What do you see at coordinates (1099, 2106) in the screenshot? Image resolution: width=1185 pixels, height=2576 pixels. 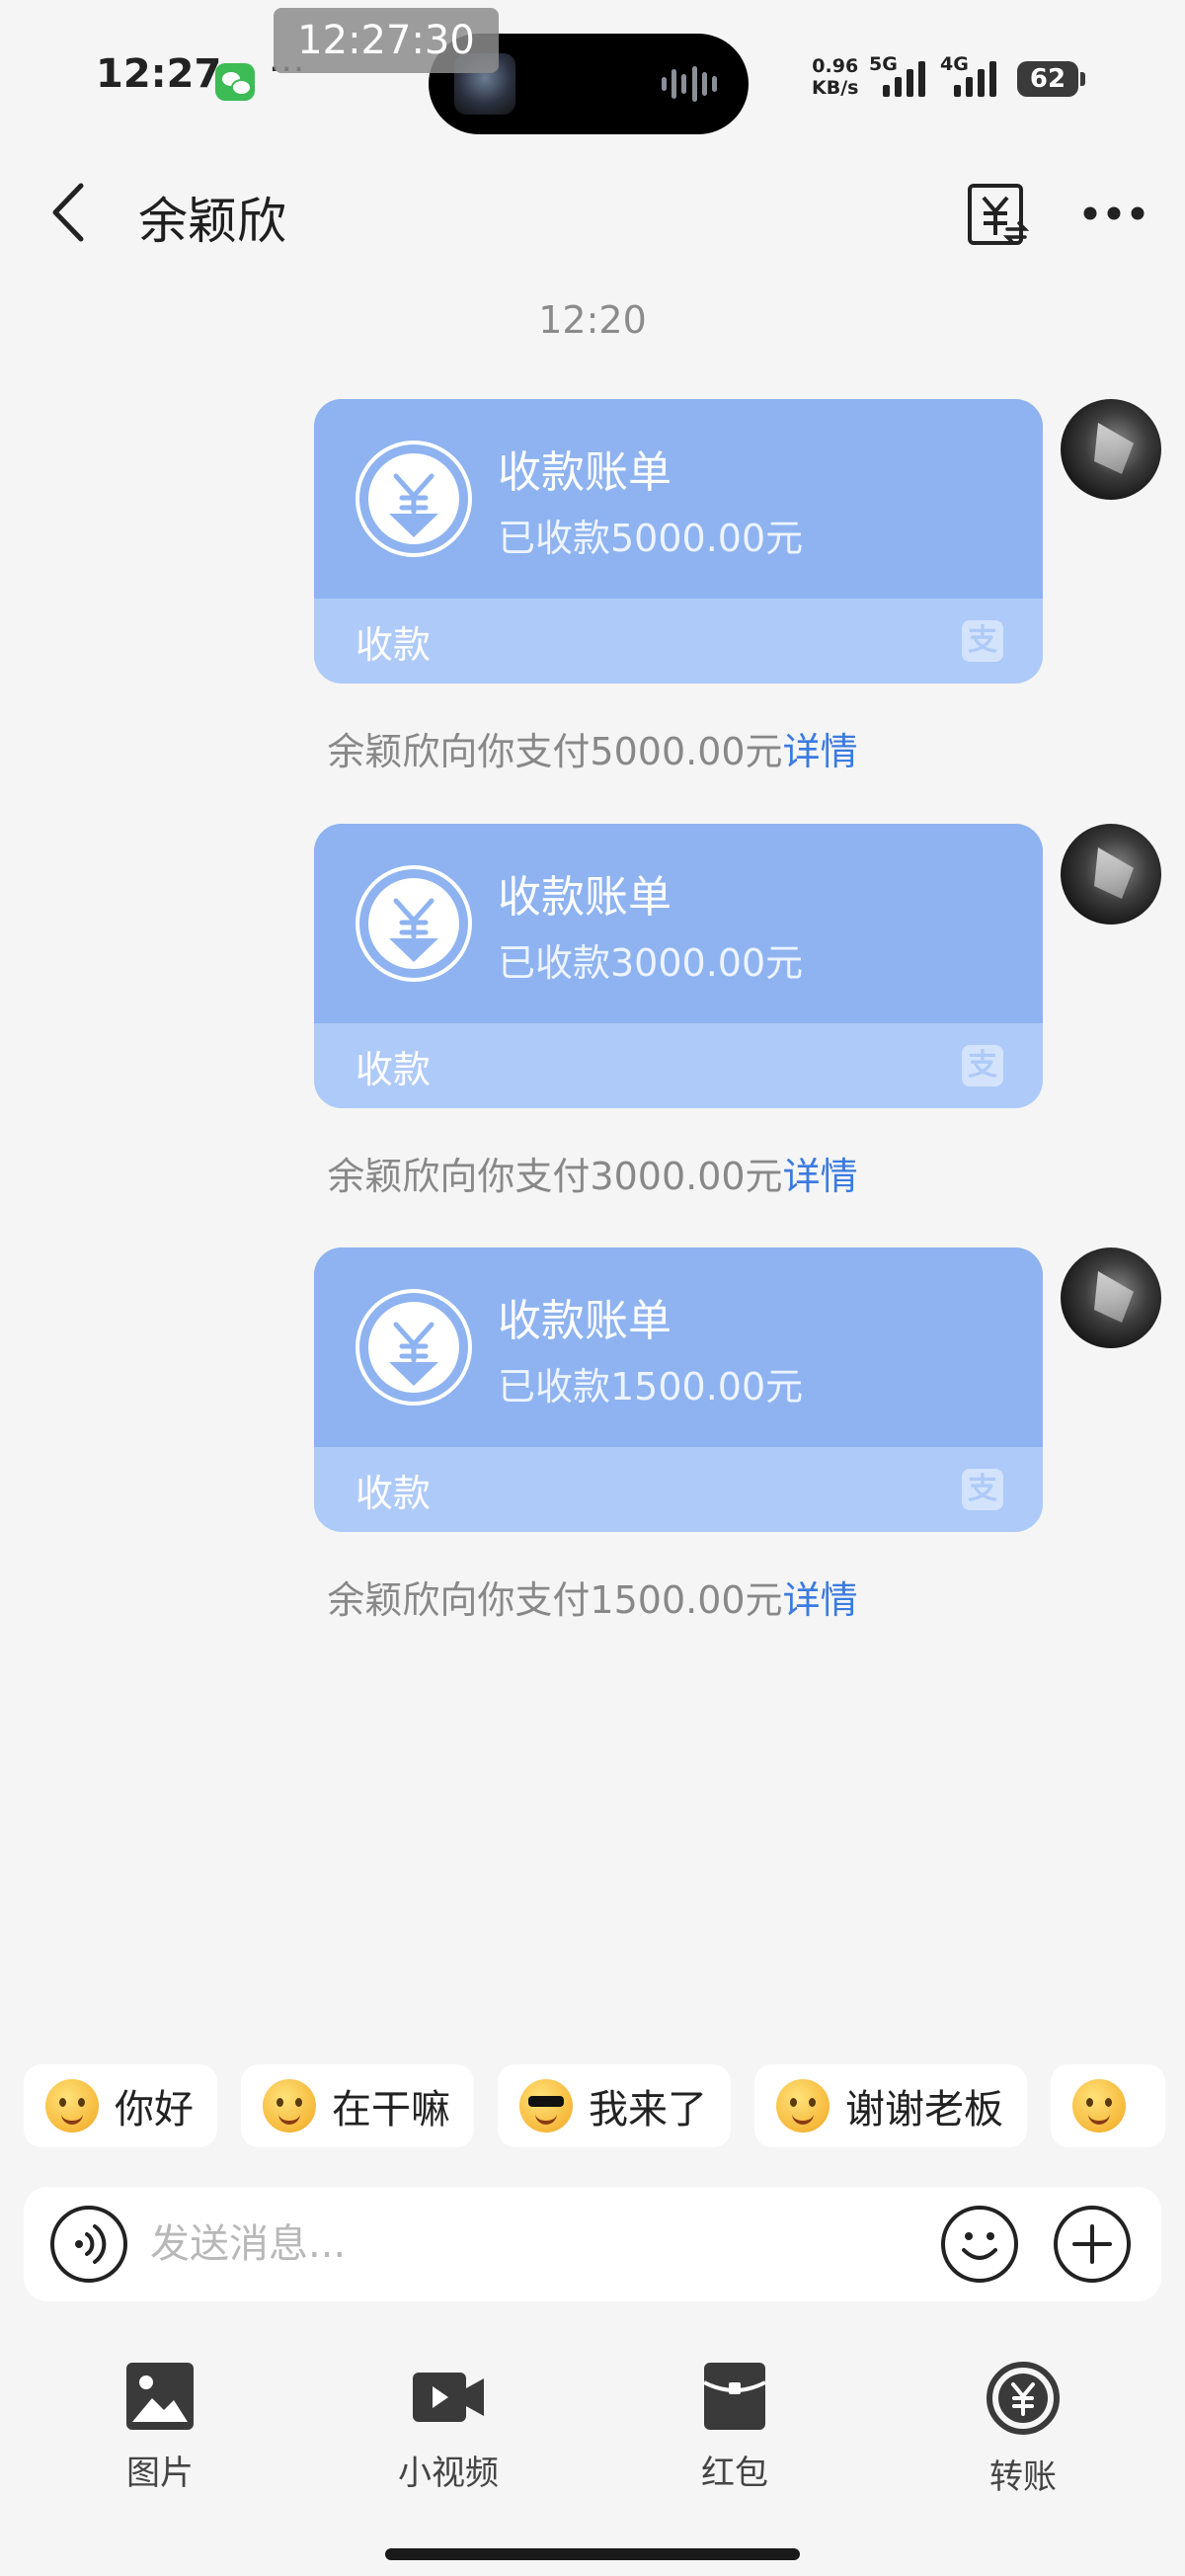 I see `emoji-icon` at bounding box center [1099, 2106].